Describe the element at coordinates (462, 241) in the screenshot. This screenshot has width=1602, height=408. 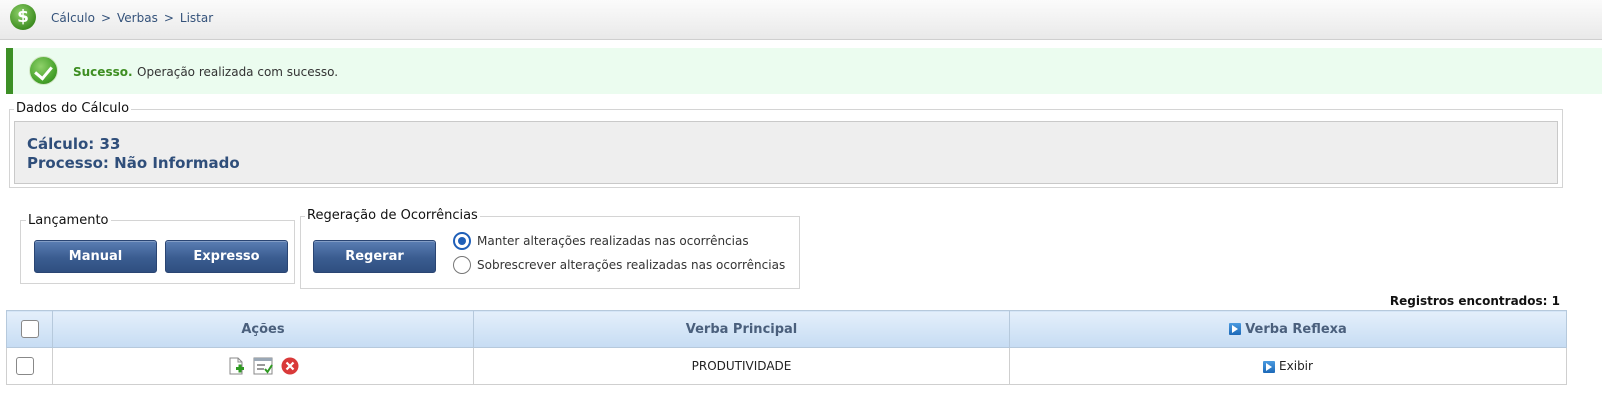
I see `radio-manter-input` at that location.